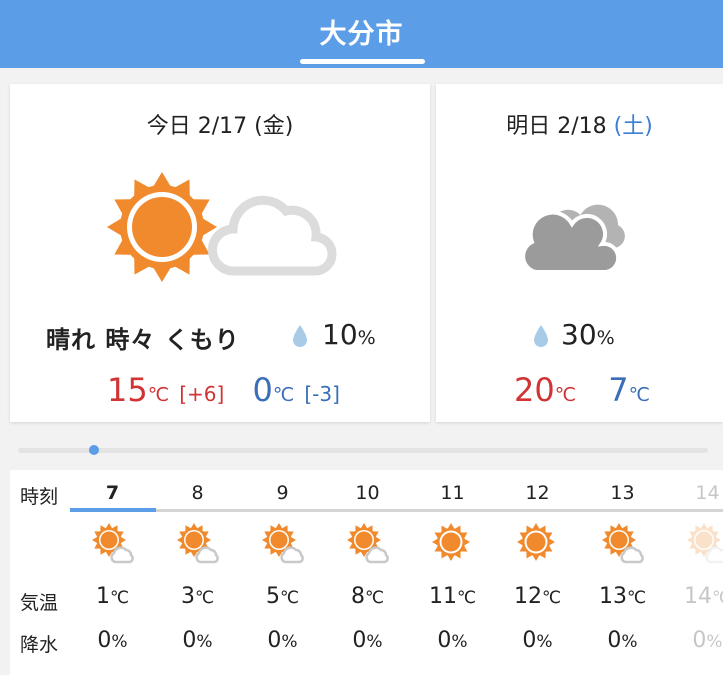 The width and height of the screenshot is (723, 675). Describe the element at coordinates (197, 493) in the screenshot. I see `hour-label: 8` at that location.